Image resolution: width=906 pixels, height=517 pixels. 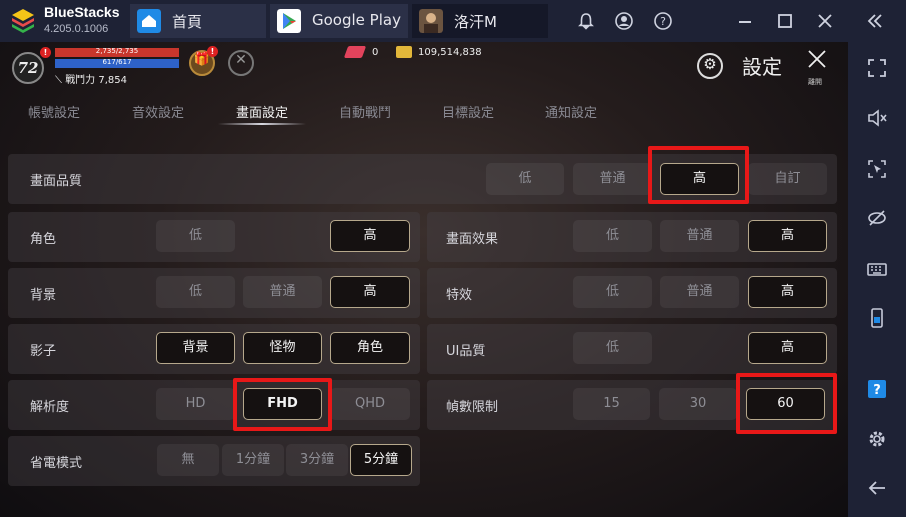 What do you see at coordinates (472, 239) in the screenshot?
I see `screen-effect-label: 畫面效果` at bounding box center [472, 239].